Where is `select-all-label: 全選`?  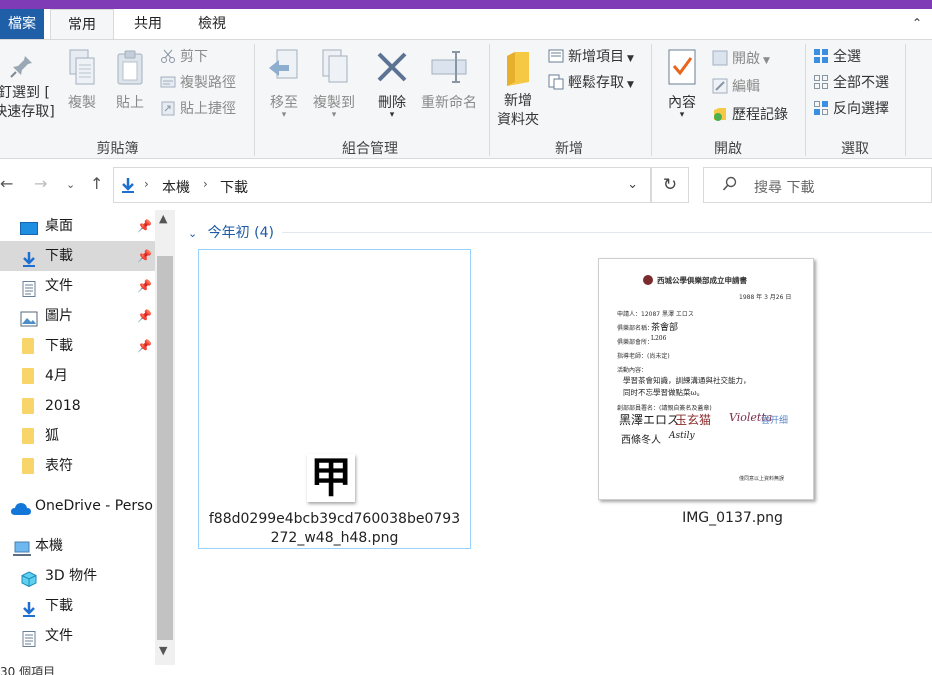
select-all-label: 全選 is located at coordinates (847, 57).